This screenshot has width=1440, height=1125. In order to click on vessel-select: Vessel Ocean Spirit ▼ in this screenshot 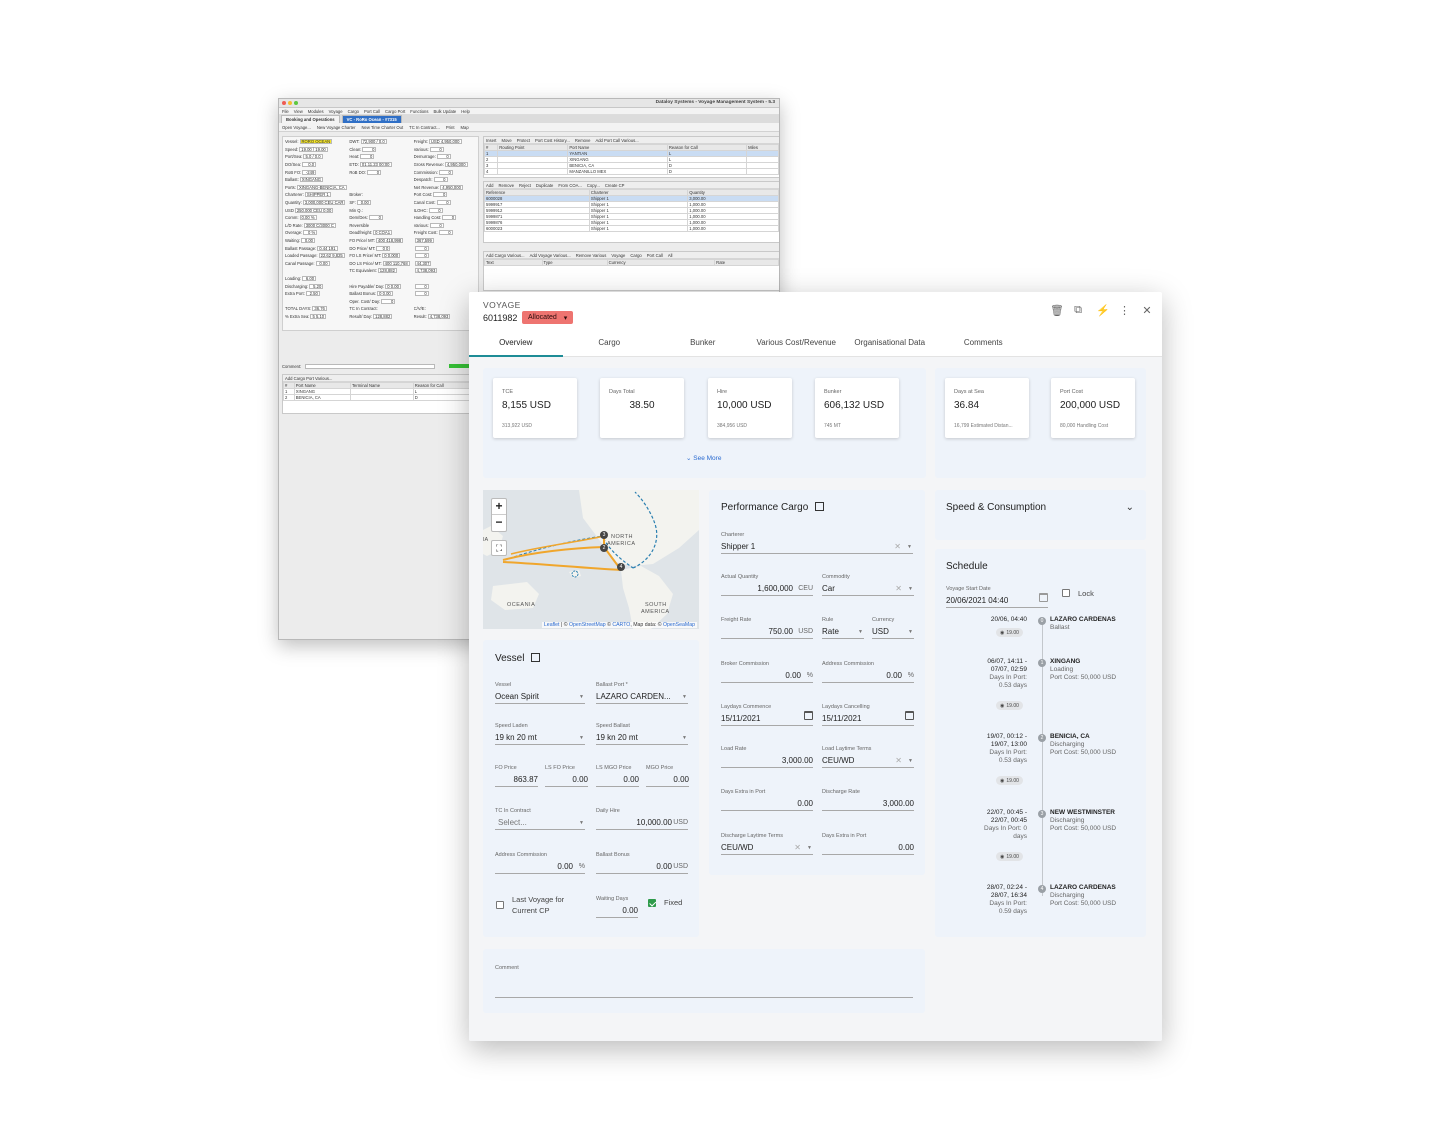, I will do `click(540, 693)`.